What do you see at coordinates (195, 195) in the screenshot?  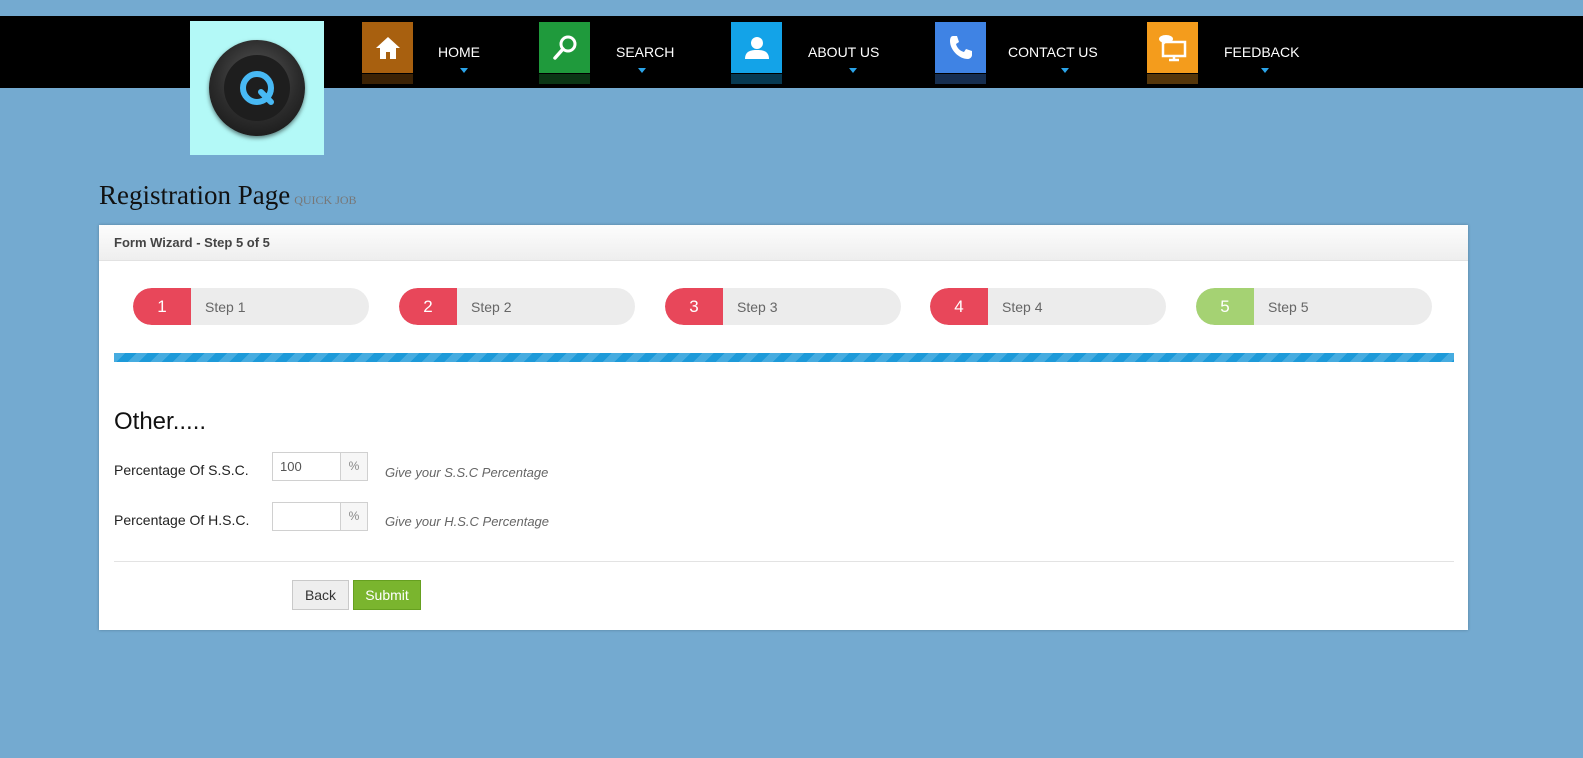 I see `page-title-text: Registration Page` at bounding box center [195, 195].